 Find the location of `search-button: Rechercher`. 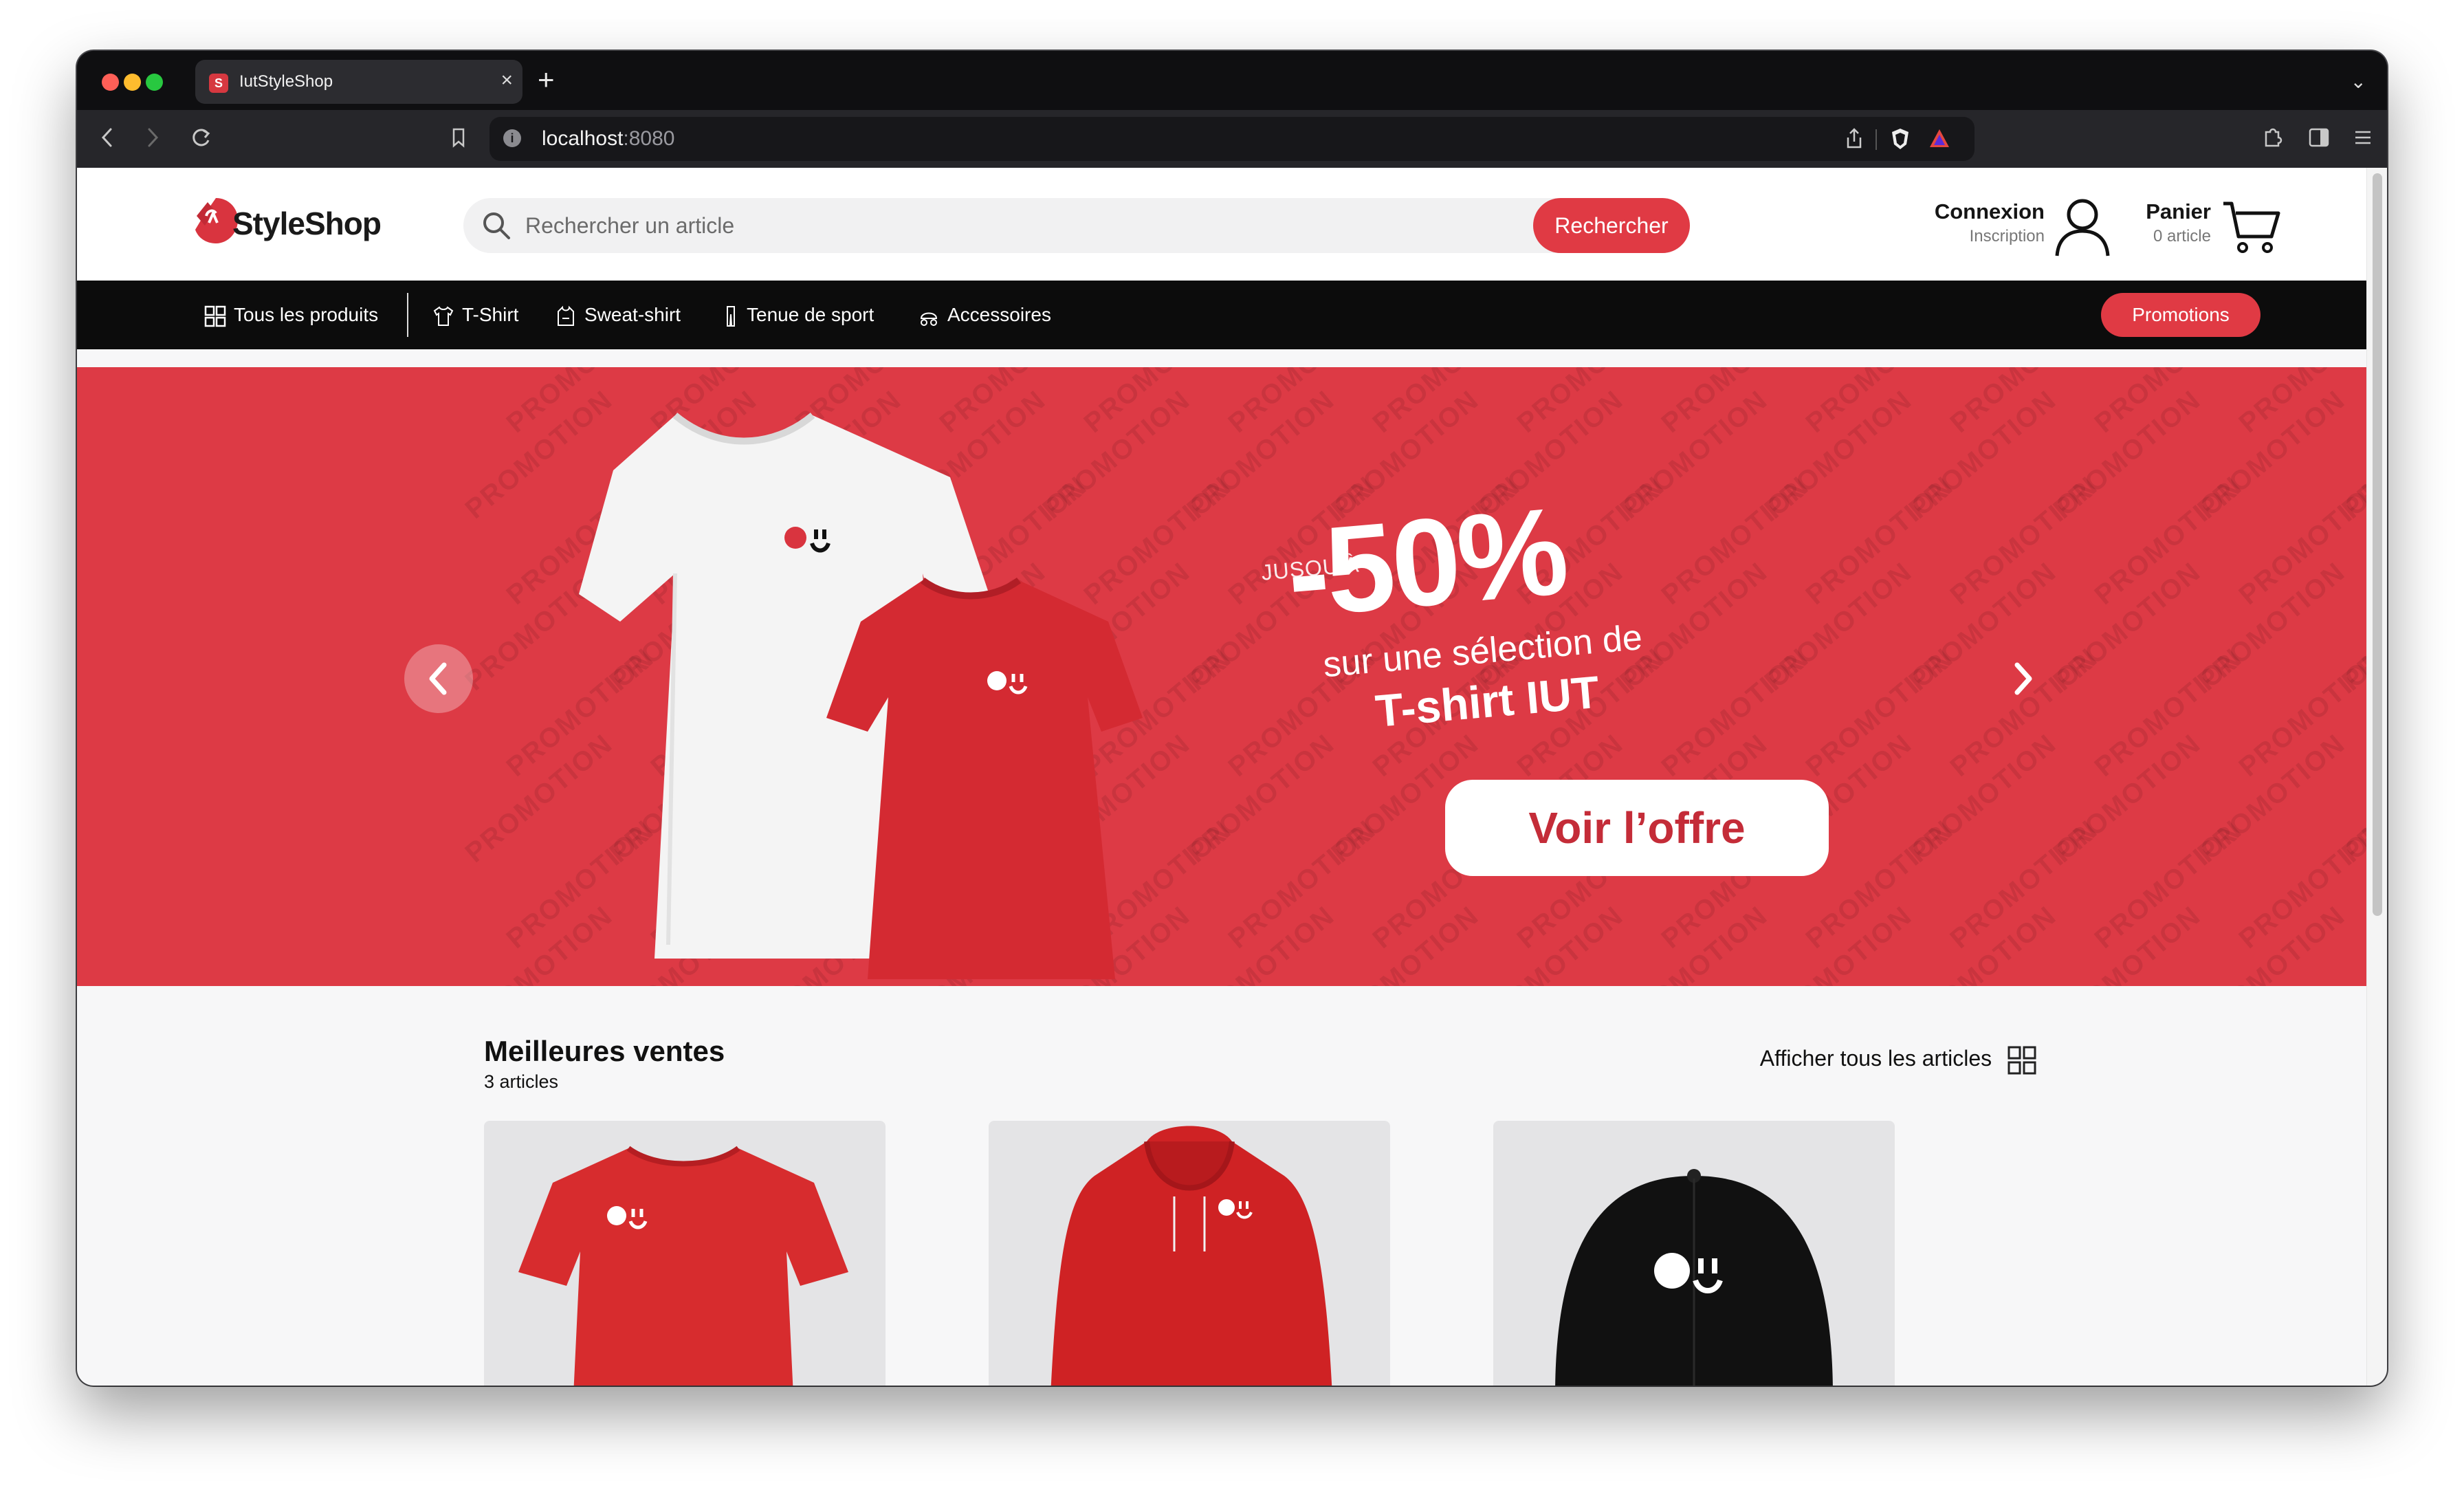

search-button: Rechercher is located at coordinates (1611, 225).